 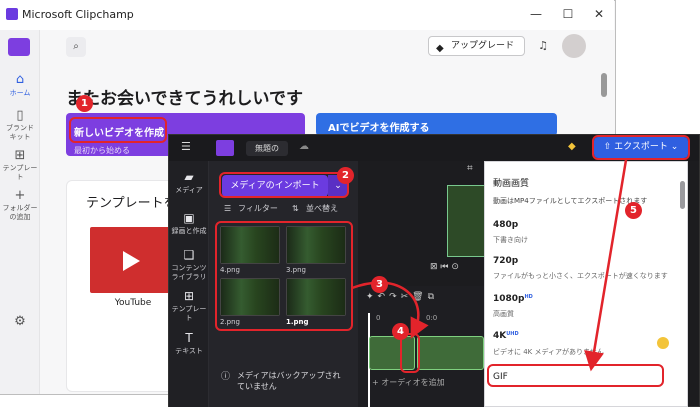 I want to click on step-badge: 1, so click(x=84, y=103).